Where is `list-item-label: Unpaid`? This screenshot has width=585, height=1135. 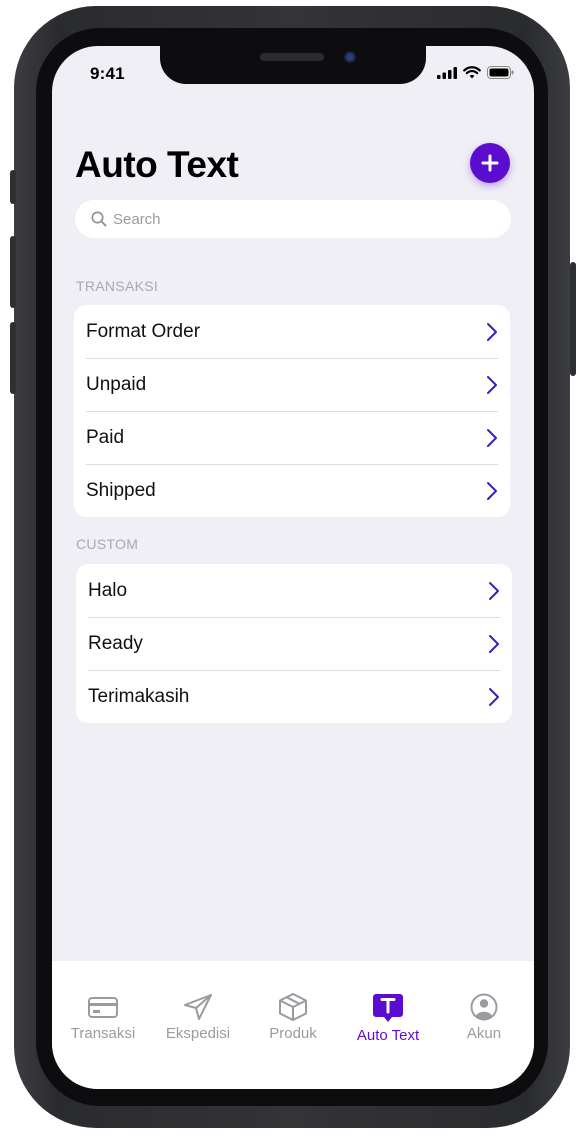
list-item-label: Unpaid is located at coordinates (116, 384).